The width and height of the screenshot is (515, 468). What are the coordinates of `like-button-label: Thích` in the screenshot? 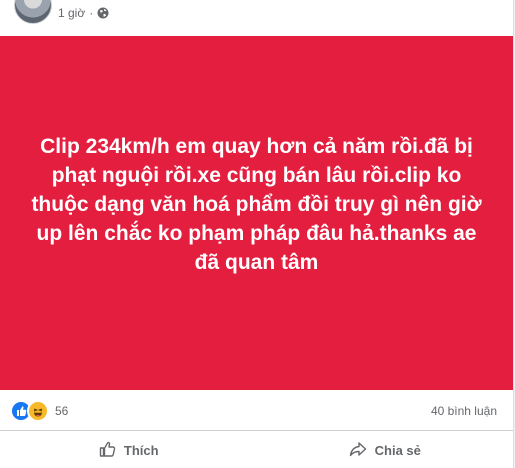 It's located at (141, 450).